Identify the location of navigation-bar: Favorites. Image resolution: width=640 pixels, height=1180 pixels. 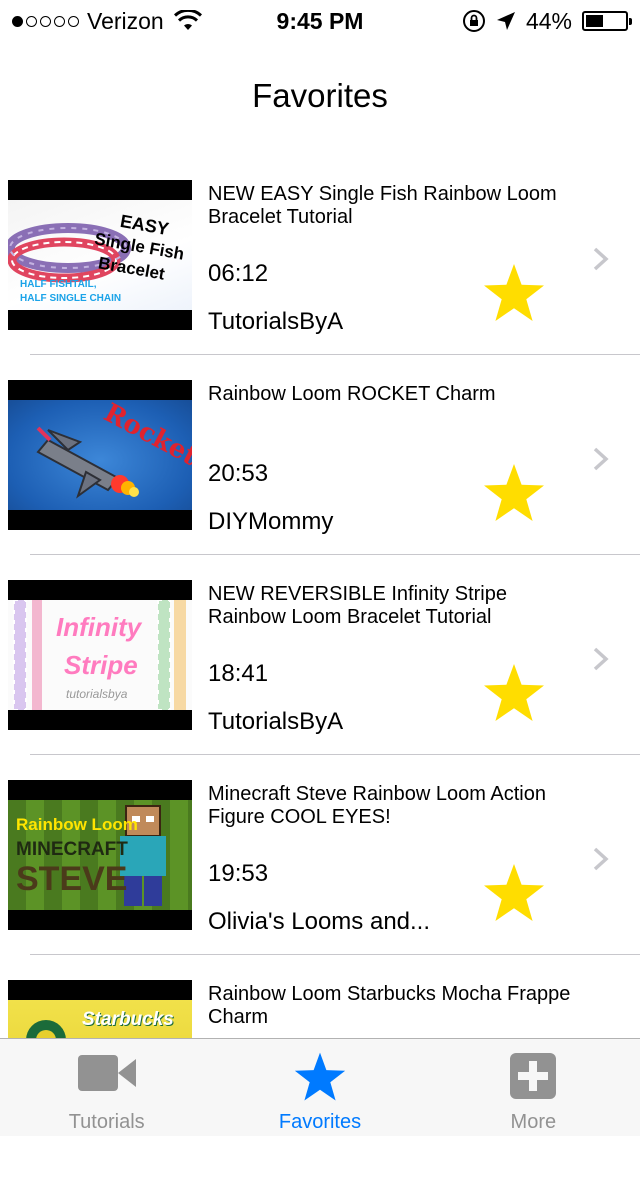
(320, 84).